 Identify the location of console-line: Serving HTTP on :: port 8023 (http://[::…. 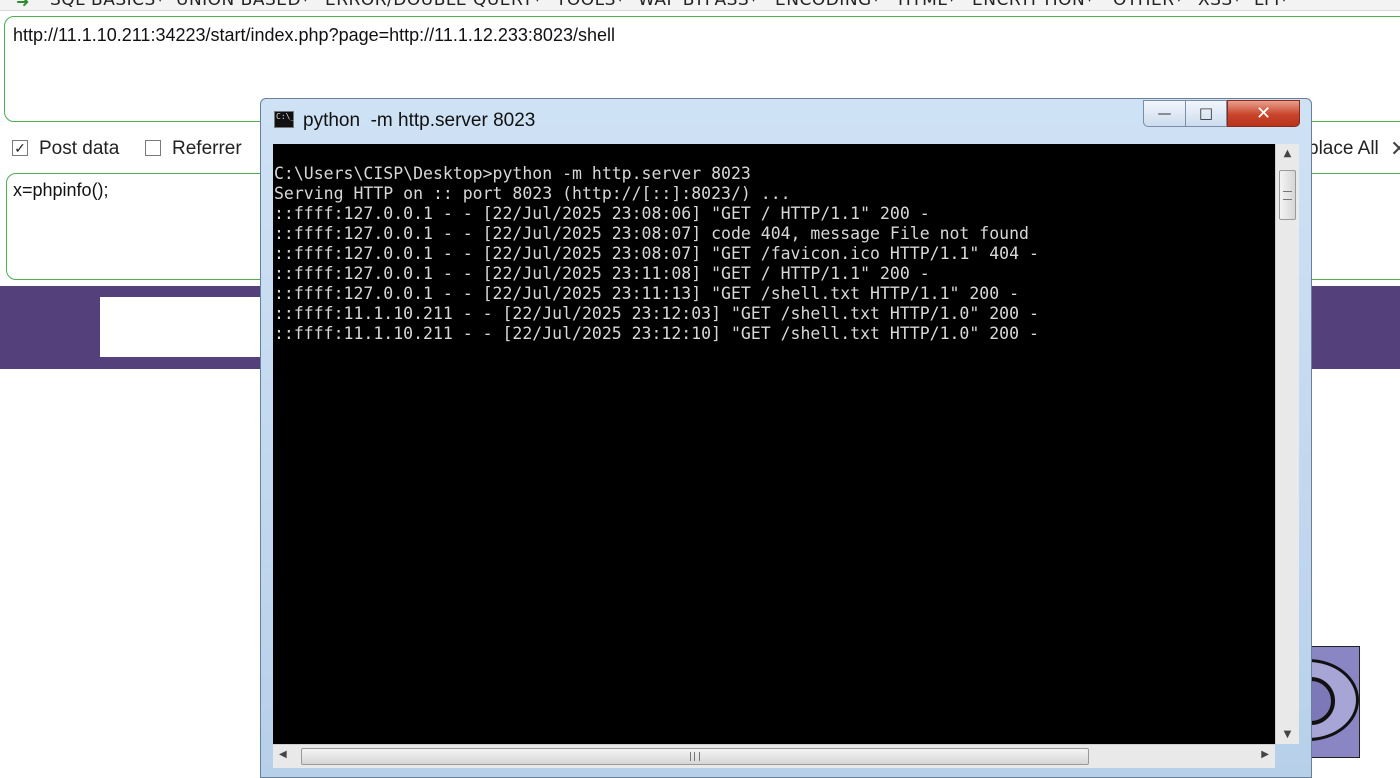
(532, 193).